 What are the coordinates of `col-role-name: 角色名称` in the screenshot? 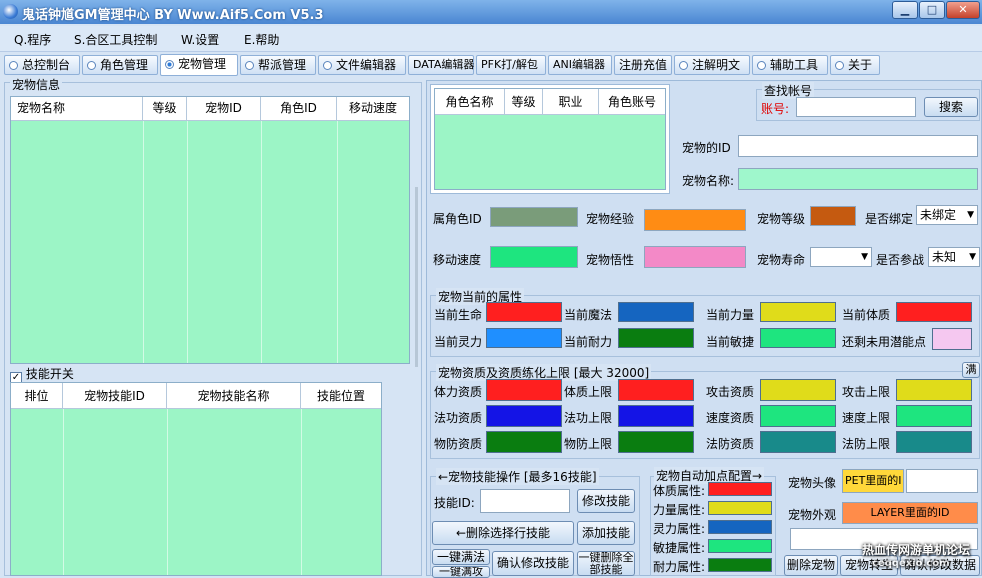 It's located at (470, 101).